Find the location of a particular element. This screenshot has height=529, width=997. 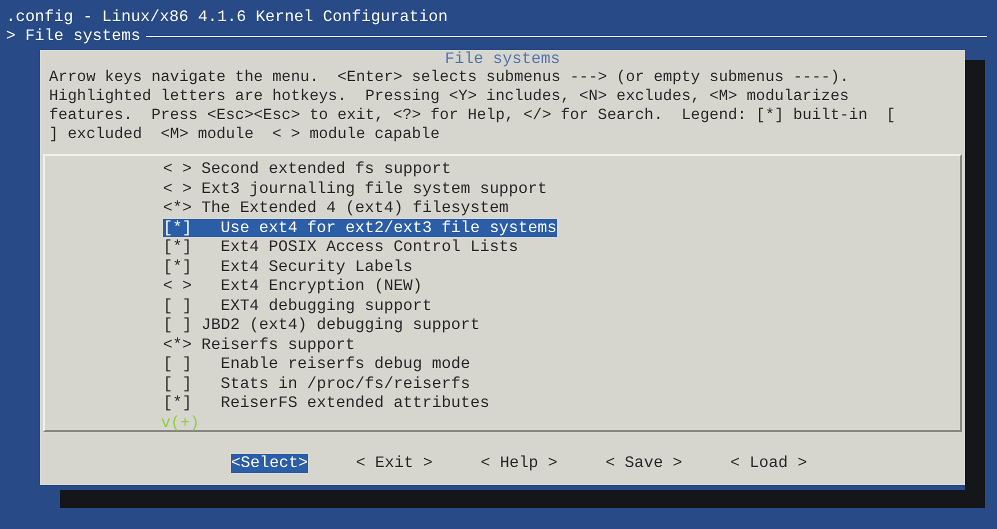

menu-item: [ ] Stats in /proc/fs/reiserfs is located at coordinates (316, 383).